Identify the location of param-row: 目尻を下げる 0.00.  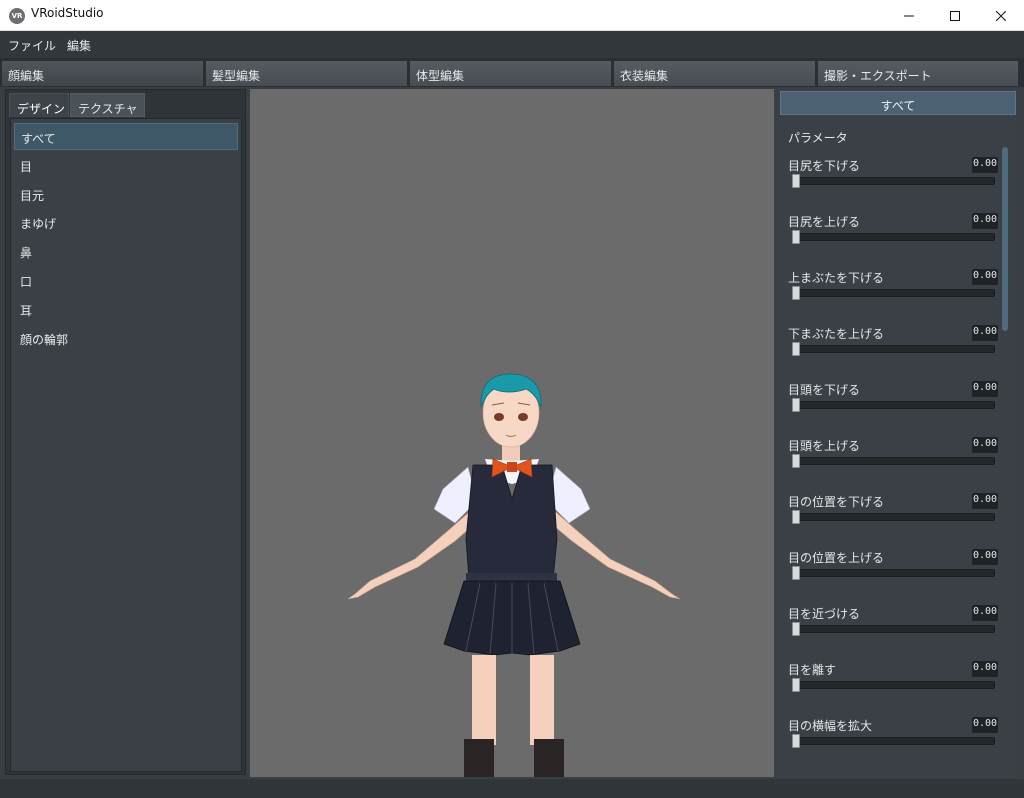
(894, 182).